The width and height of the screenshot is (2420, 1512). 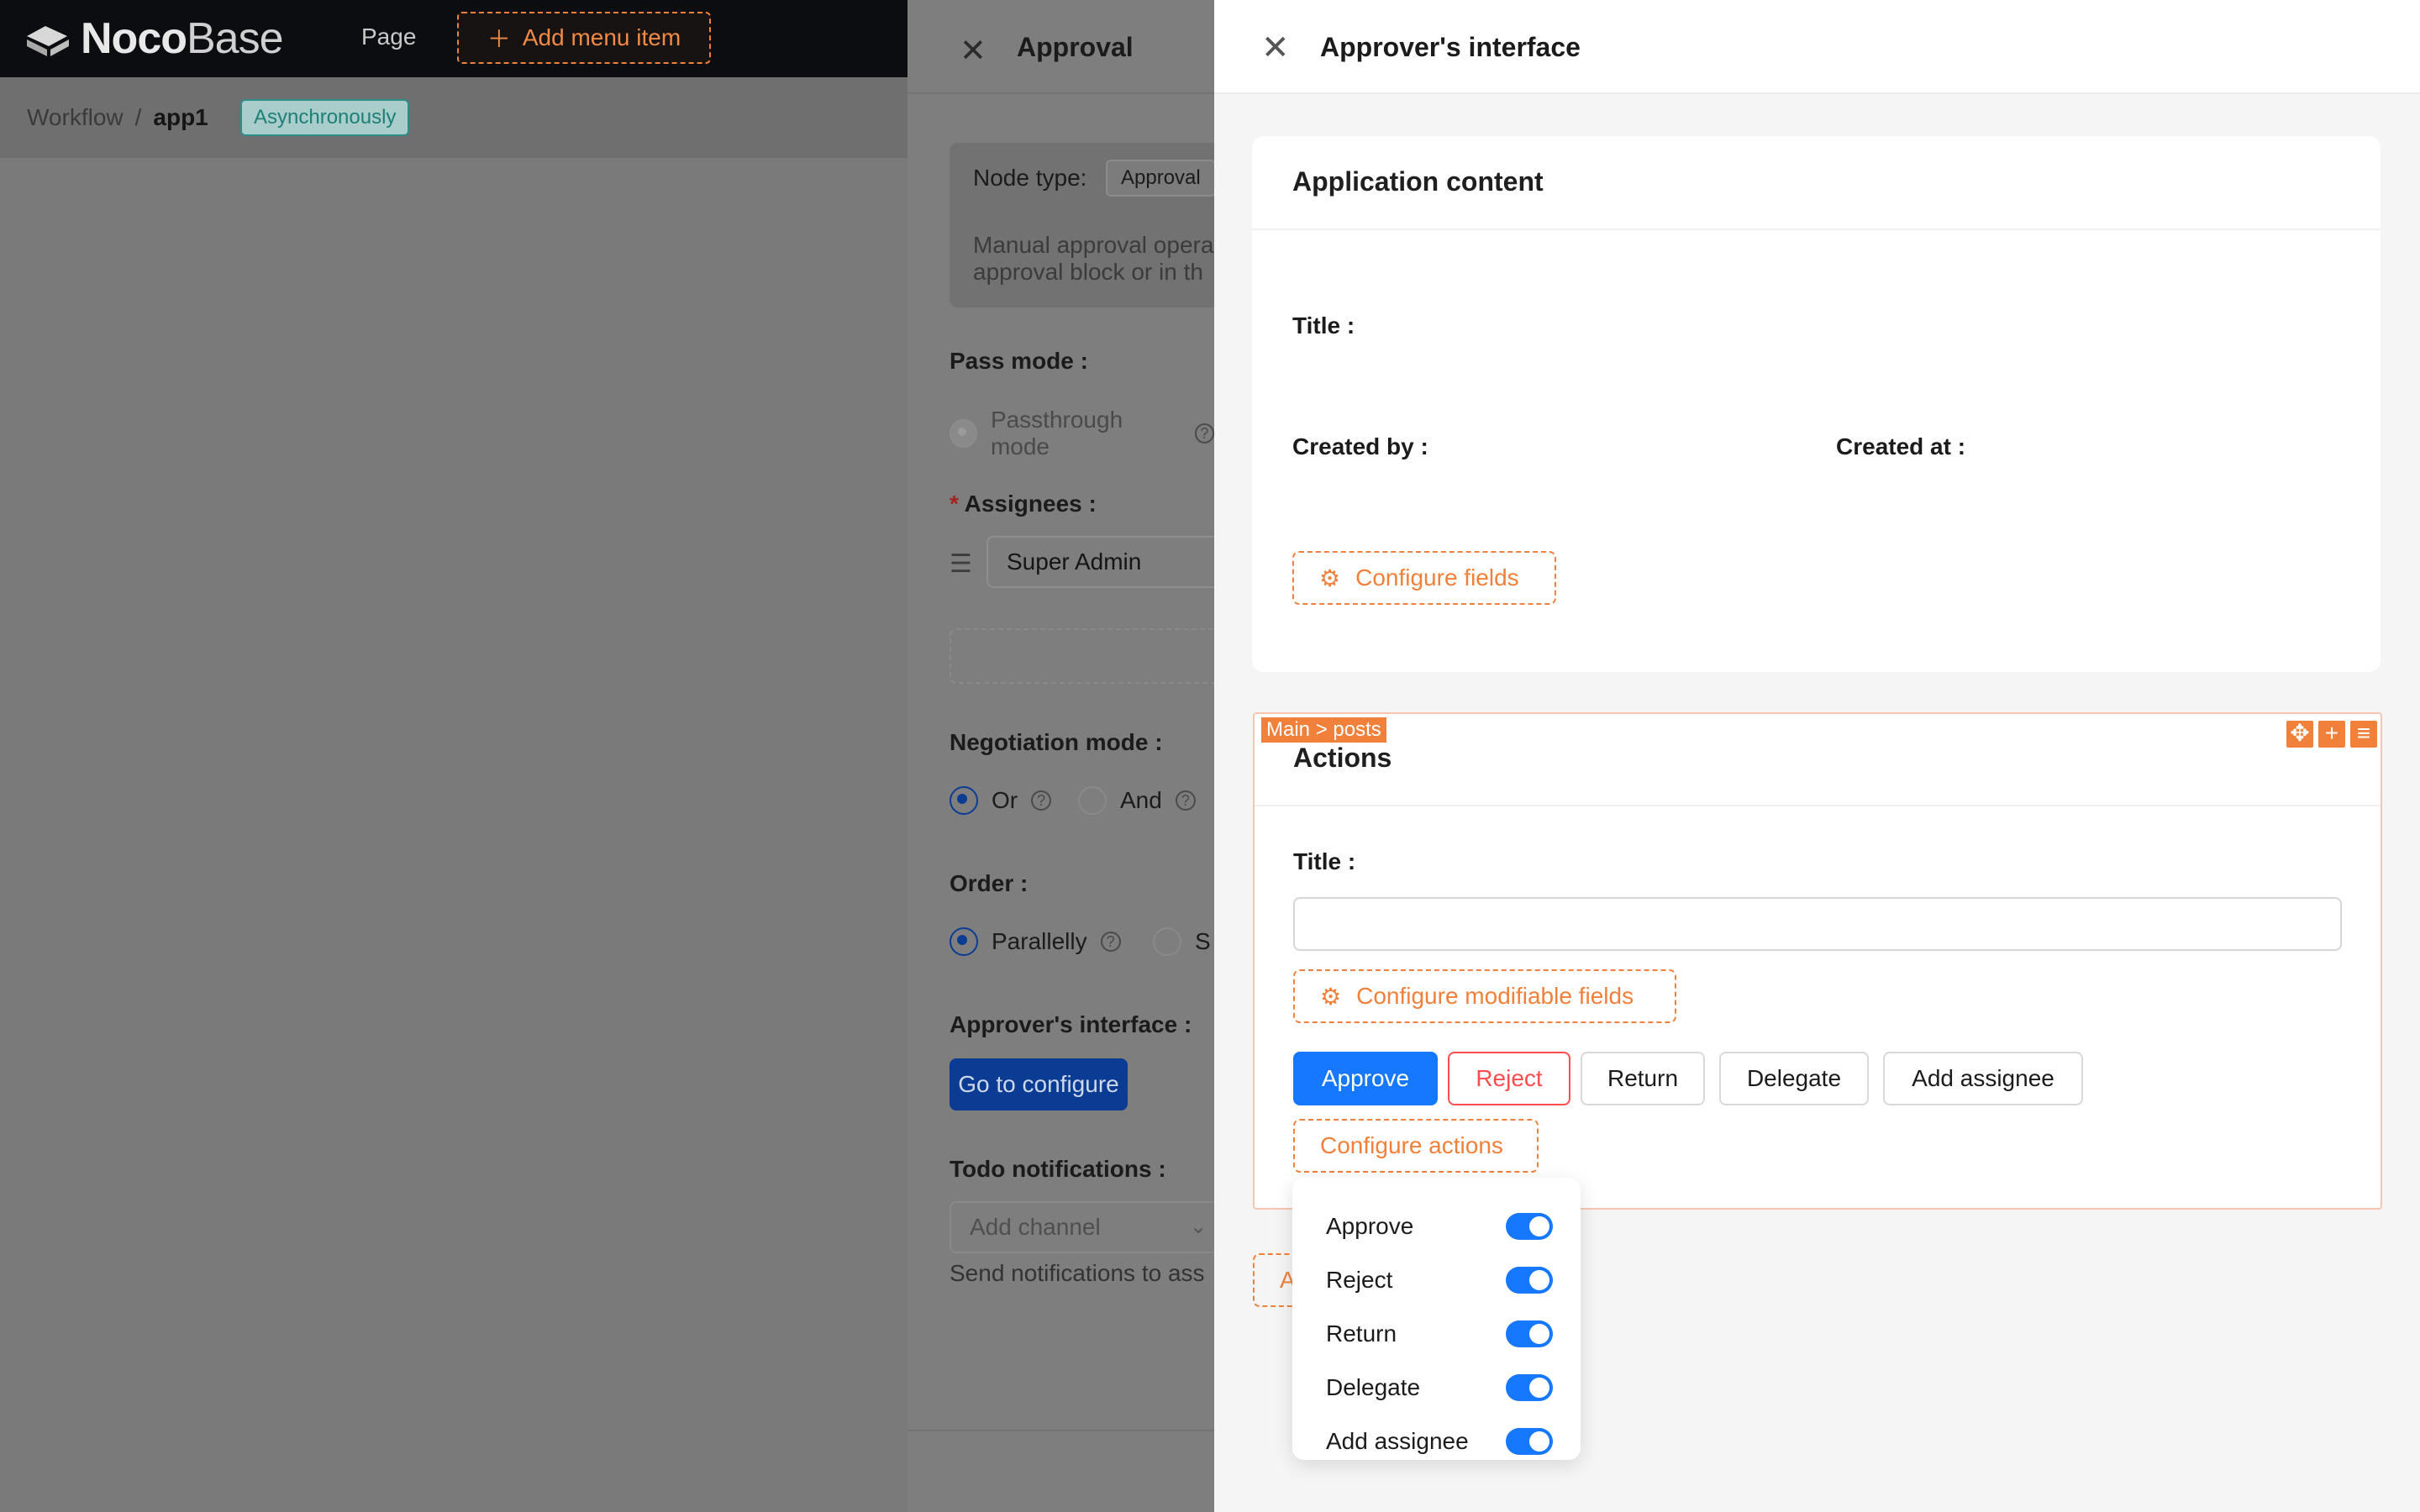 What do you see at coordinates (989, 883) in the screenshot?
I see `order-label: Order :` at bounding box center [989, 883].